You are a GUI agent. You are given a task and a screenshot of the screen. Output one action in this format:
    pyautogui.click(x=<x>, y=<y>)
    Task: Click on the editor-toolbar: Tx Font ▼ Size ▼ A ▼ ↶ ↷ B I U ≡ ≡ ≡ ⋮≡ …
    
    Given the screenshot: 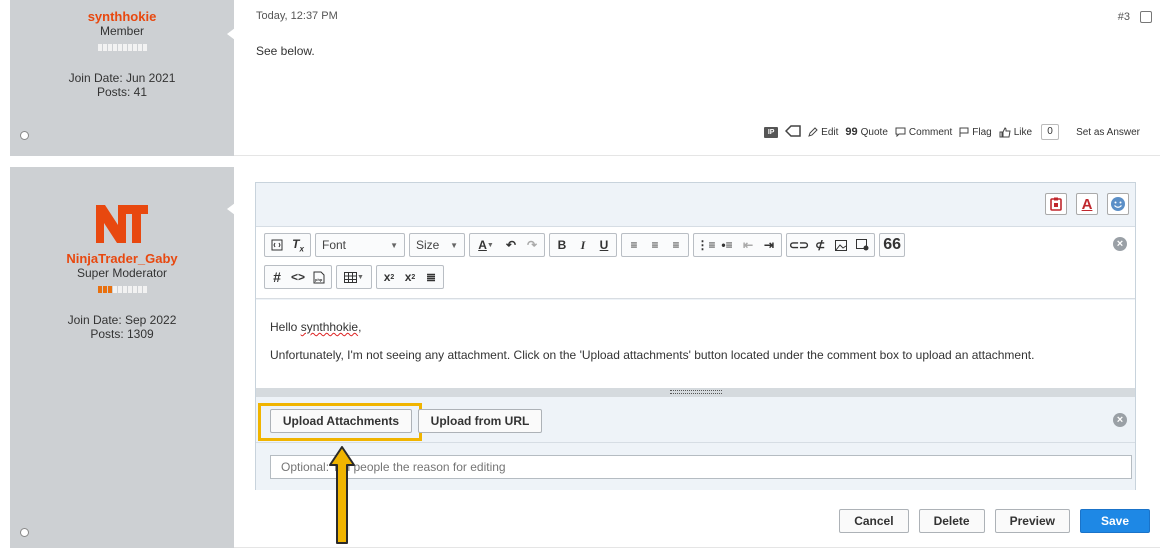 What is the action you would take?
    pyautogui.click(x=695, y=263)
    